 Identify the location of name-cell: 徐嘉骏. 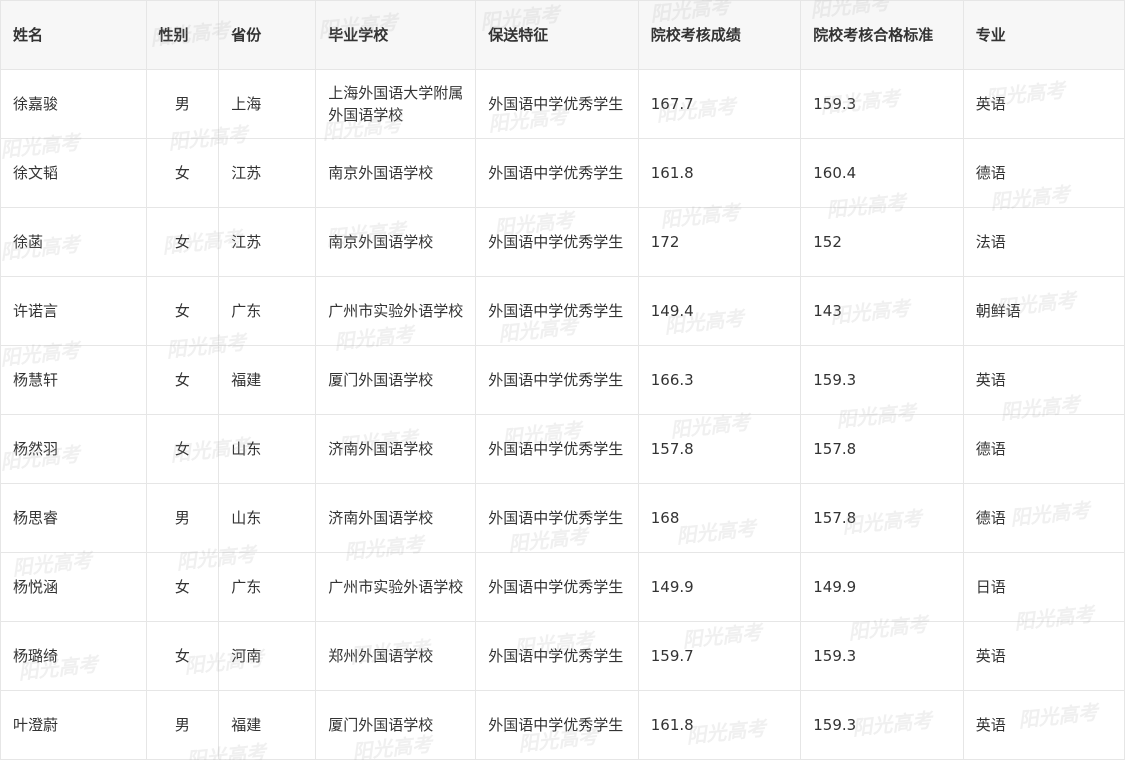
(73, 104).